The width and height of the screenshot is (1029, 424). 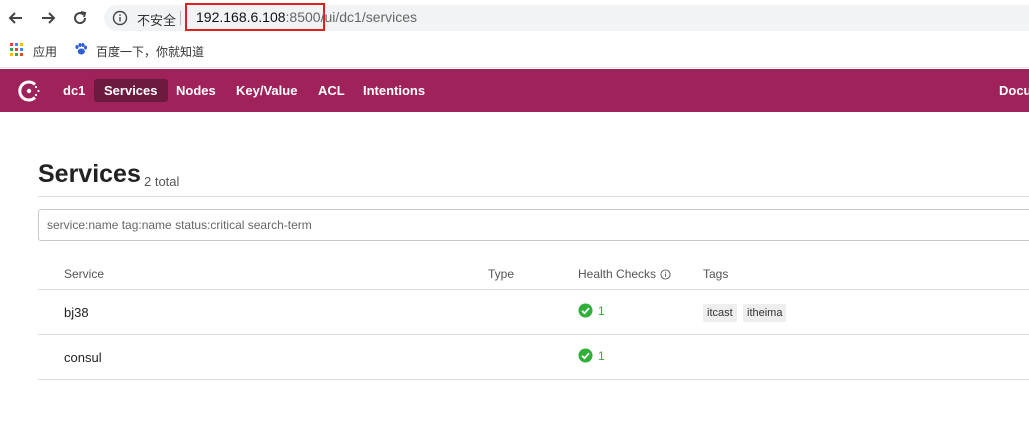 I want to click on arrow-right-icon, so click(x=49, y=18).